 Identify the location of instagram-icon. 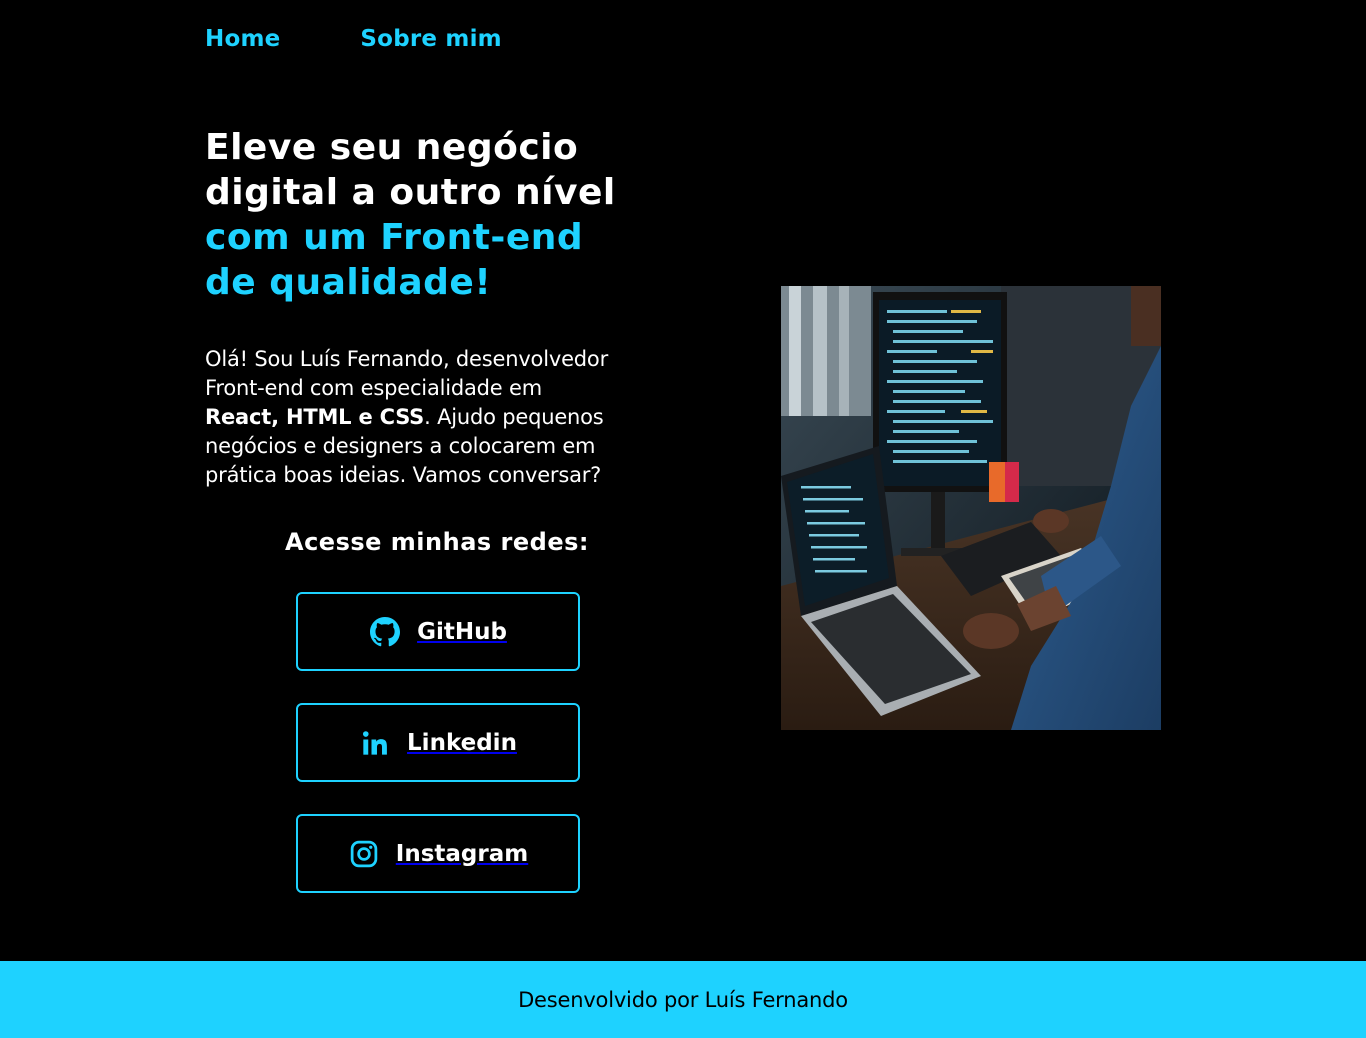
(364, 854).